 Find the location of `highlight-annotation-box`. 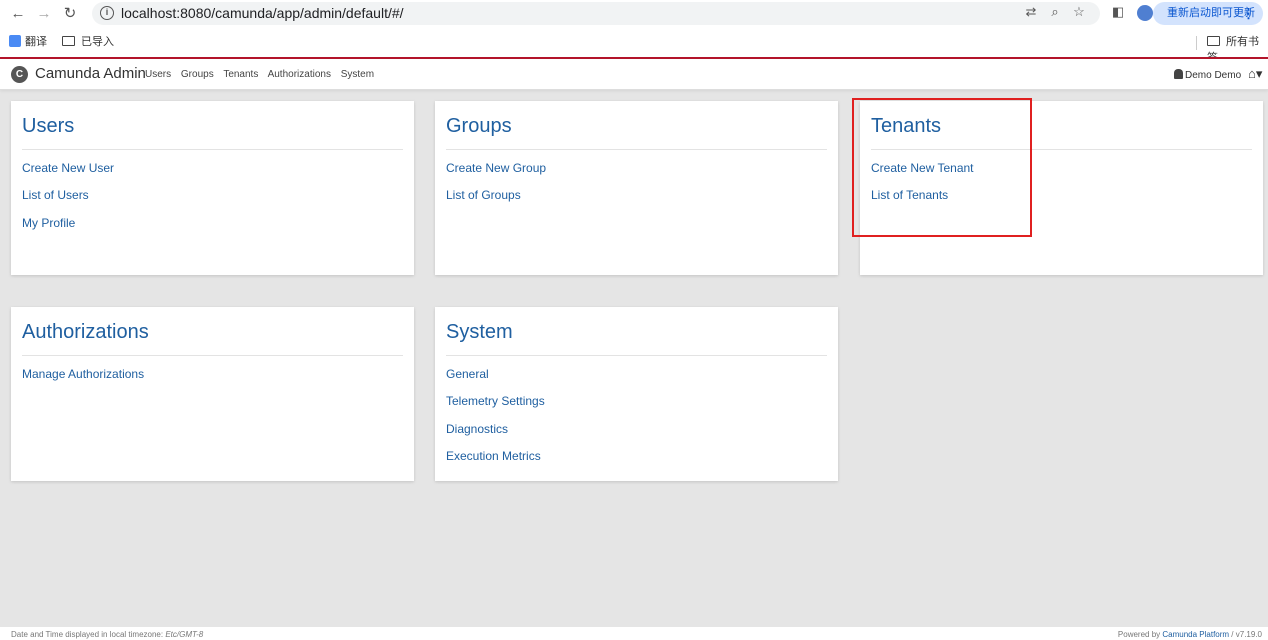

highlight-annotation-box is located at coordinates (942, 167).